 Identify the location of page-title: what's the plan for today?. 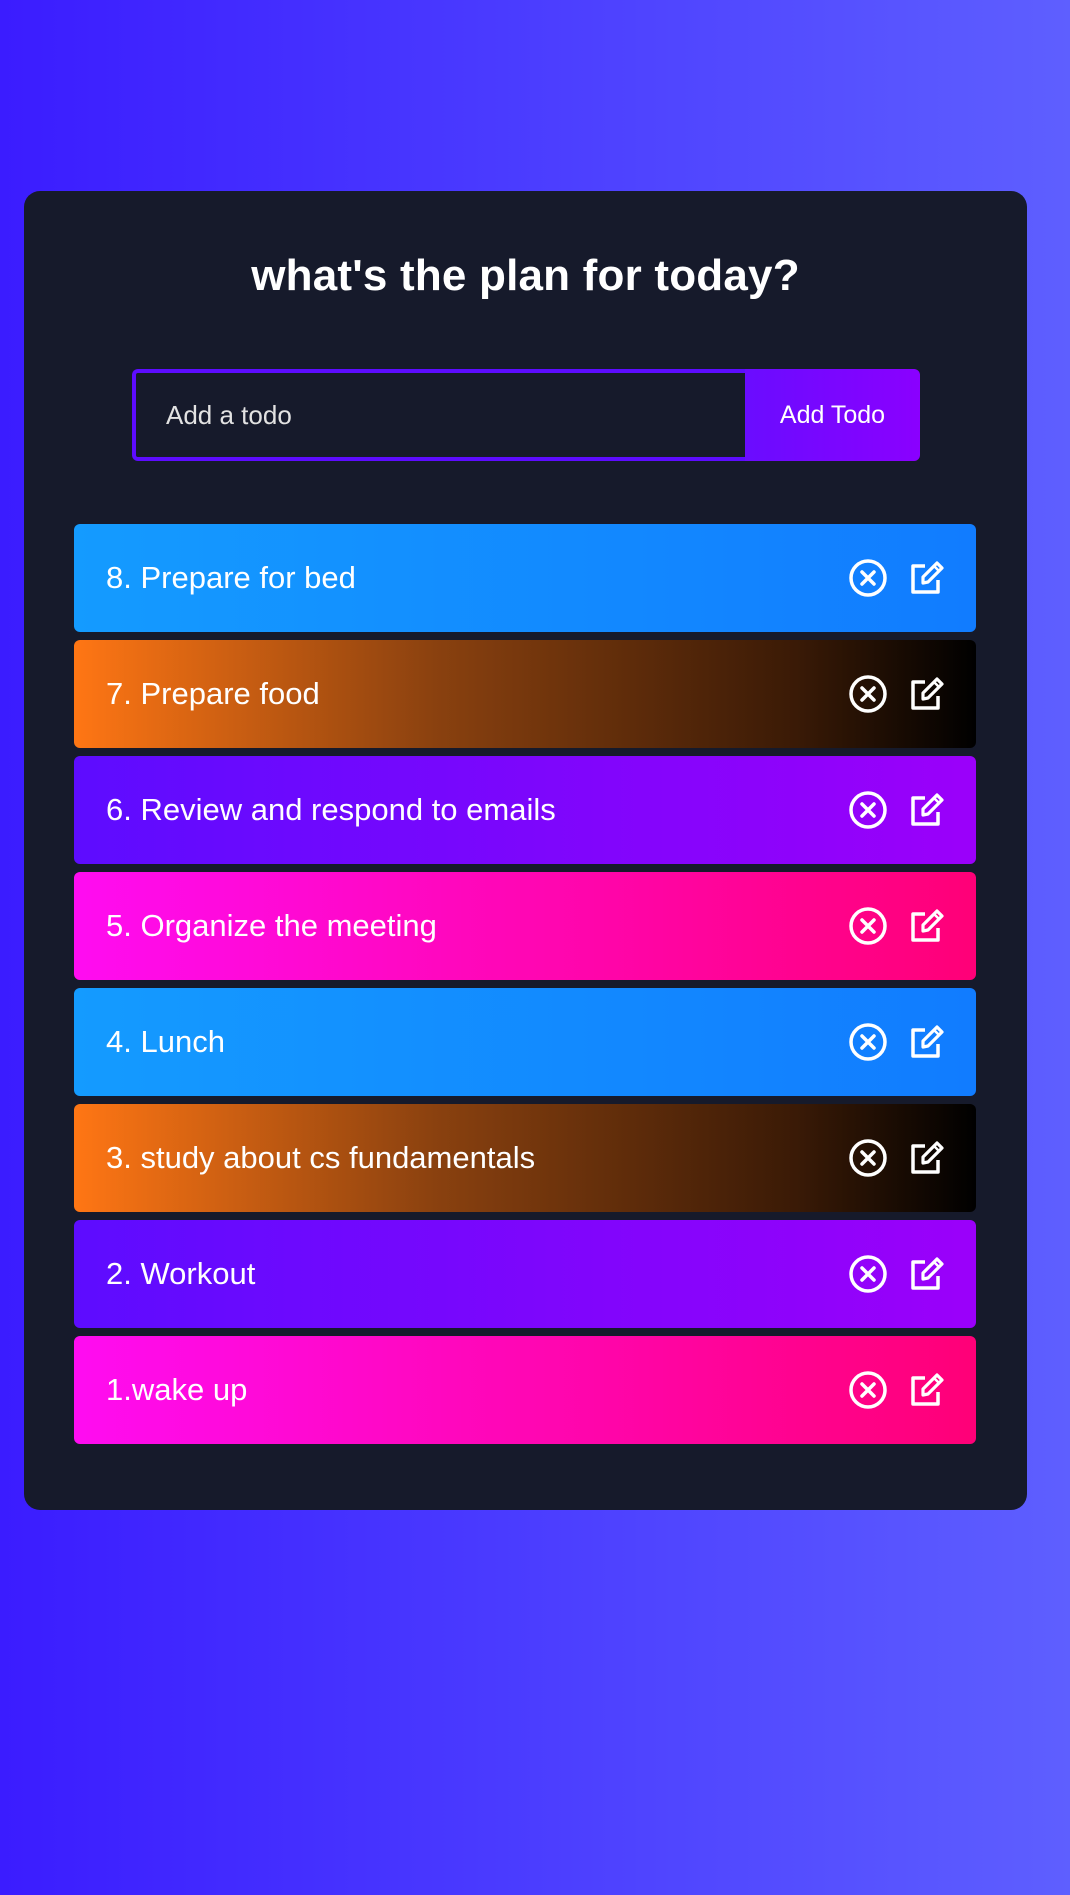
(525, 275).